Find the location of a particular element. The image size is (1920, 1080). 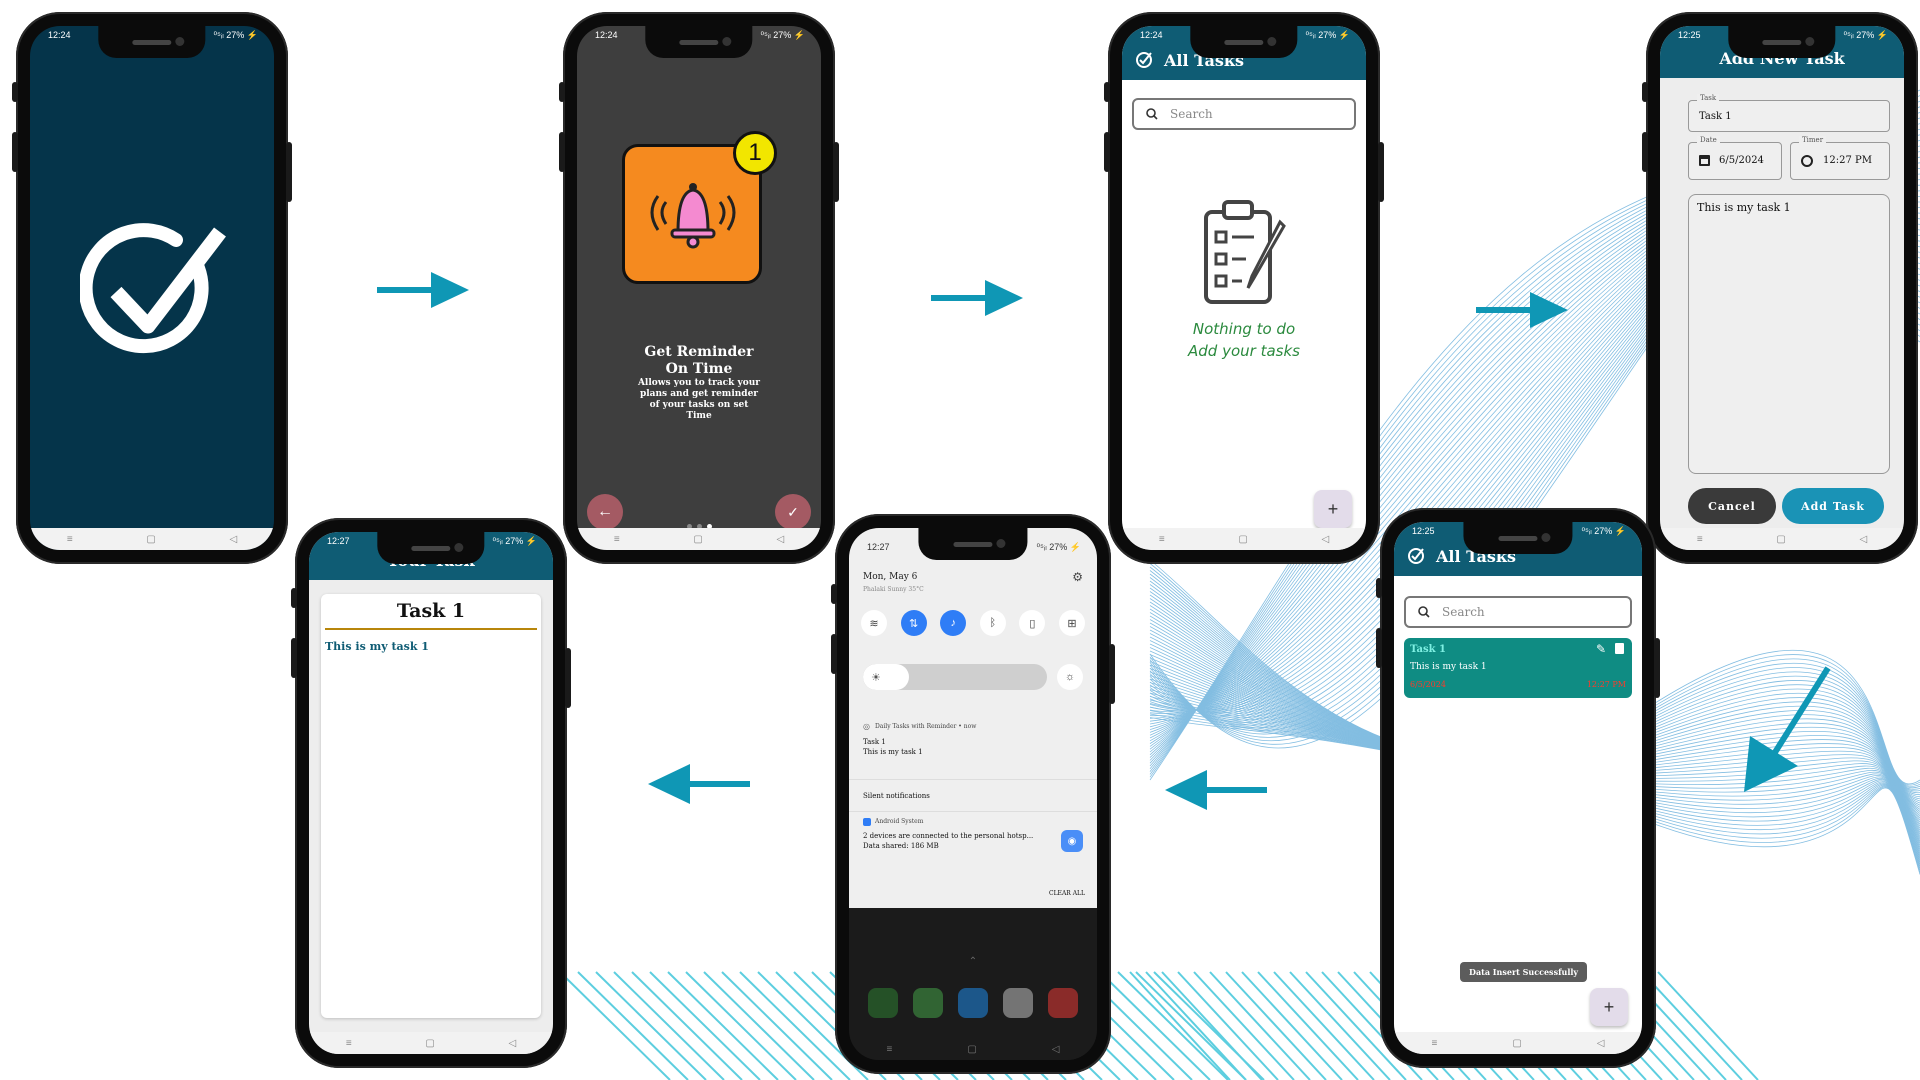

onboarding-title: Get Reminder On Time is located at coordinates (699, 361).